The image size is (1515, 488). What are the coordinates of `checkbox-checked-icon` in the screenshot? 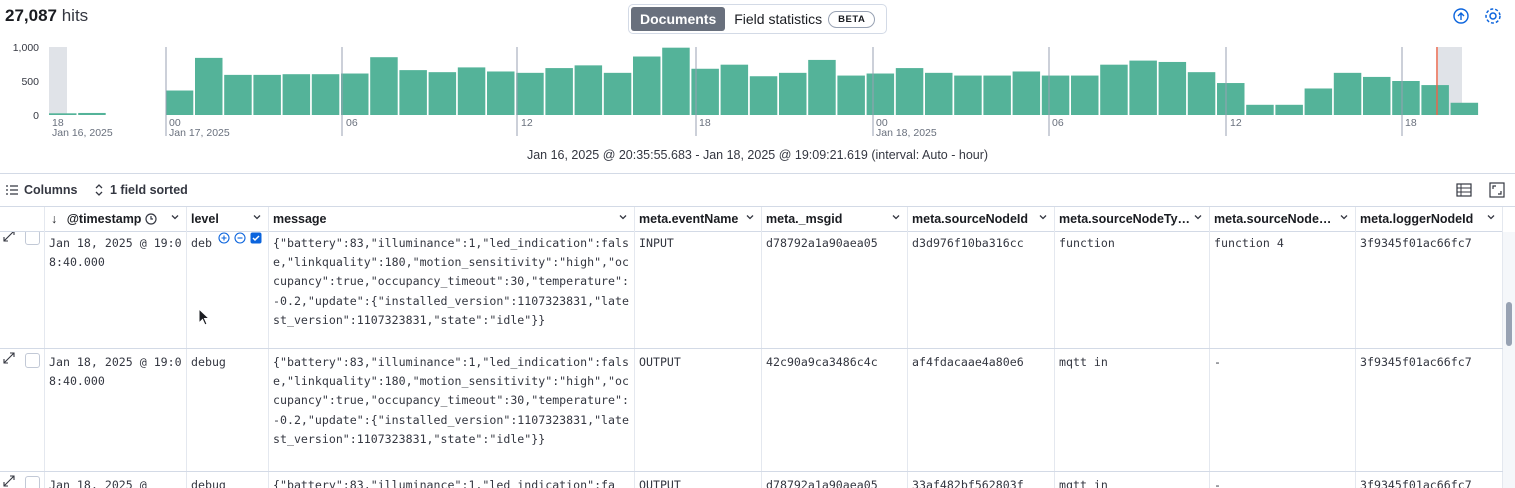 It's located at (256, 238).